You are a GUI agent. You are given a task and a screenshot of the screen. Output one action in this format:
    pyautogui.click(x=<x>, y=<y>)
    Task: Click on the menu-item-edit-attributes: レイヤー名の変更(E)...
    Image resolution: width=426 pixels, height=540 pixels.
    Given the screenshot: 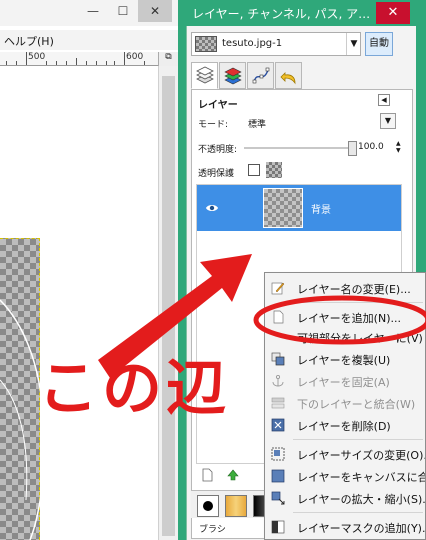 What is the action you would take?
    pyautogui.click(x=345, y=288)
    